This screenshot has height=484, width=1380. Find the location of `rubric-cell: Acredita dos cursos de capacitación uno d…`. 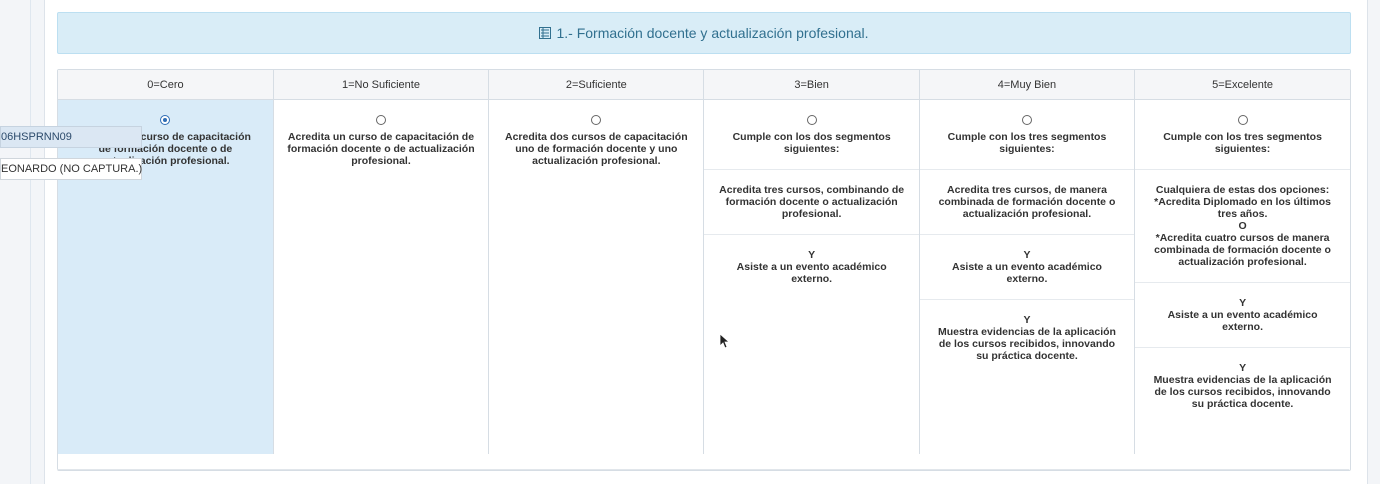

rubric-cell: Acredita dos cursos de capacitación uno d… is located at coordinates (596, 276).